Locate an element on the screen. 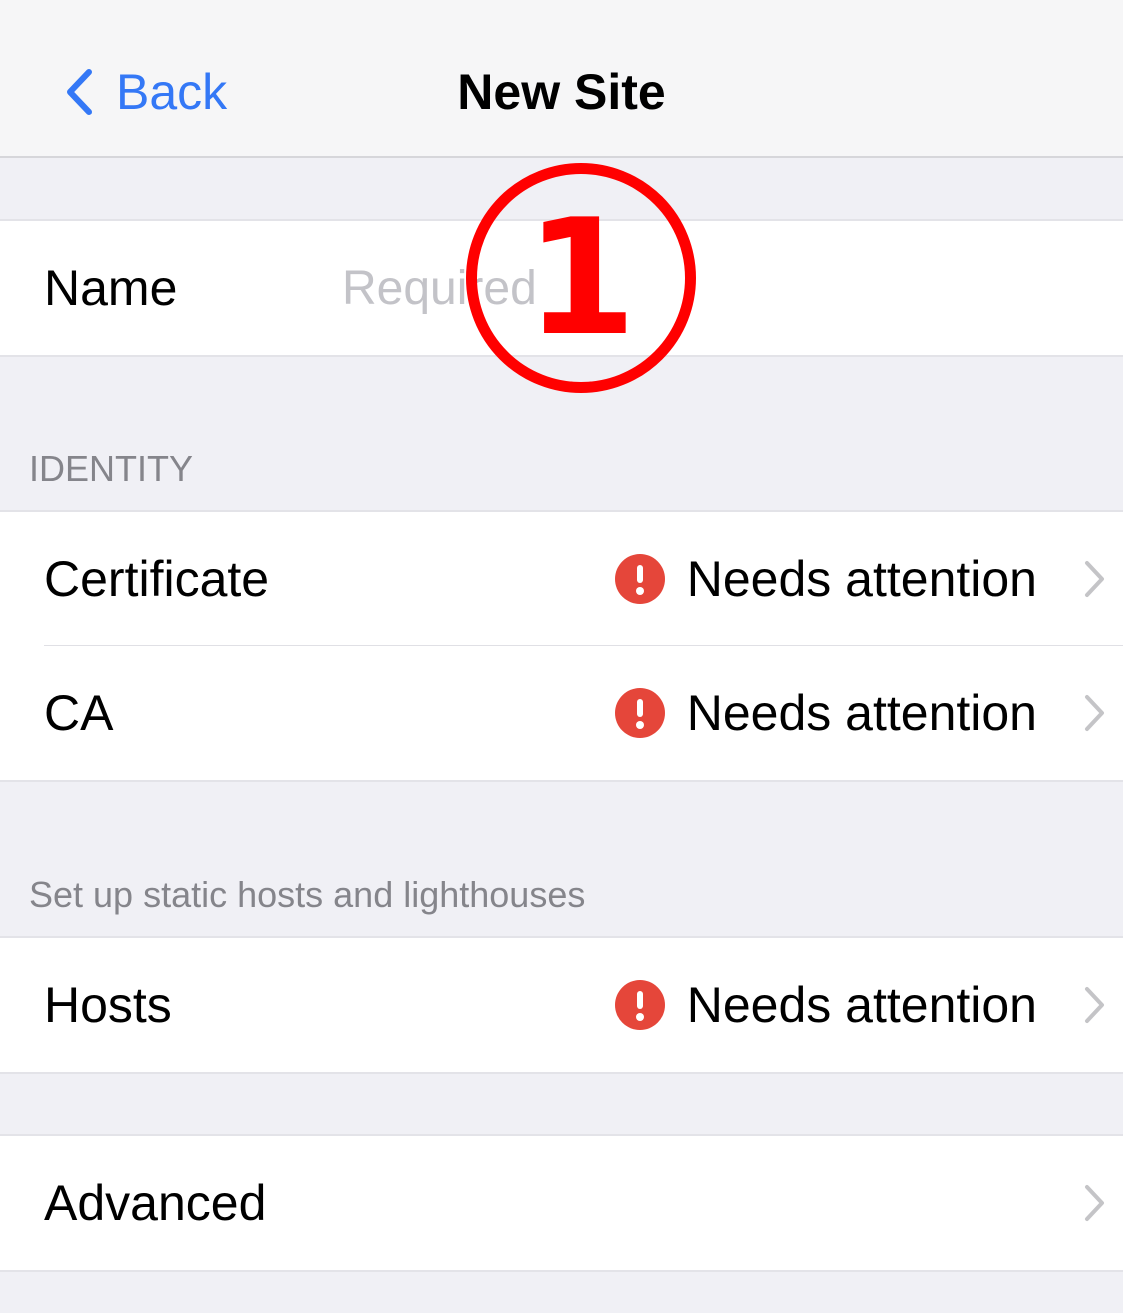 This screenshot has height=1313, width=1123. hosts-status-text: Needs attention is located at coordinates (861, 1005).